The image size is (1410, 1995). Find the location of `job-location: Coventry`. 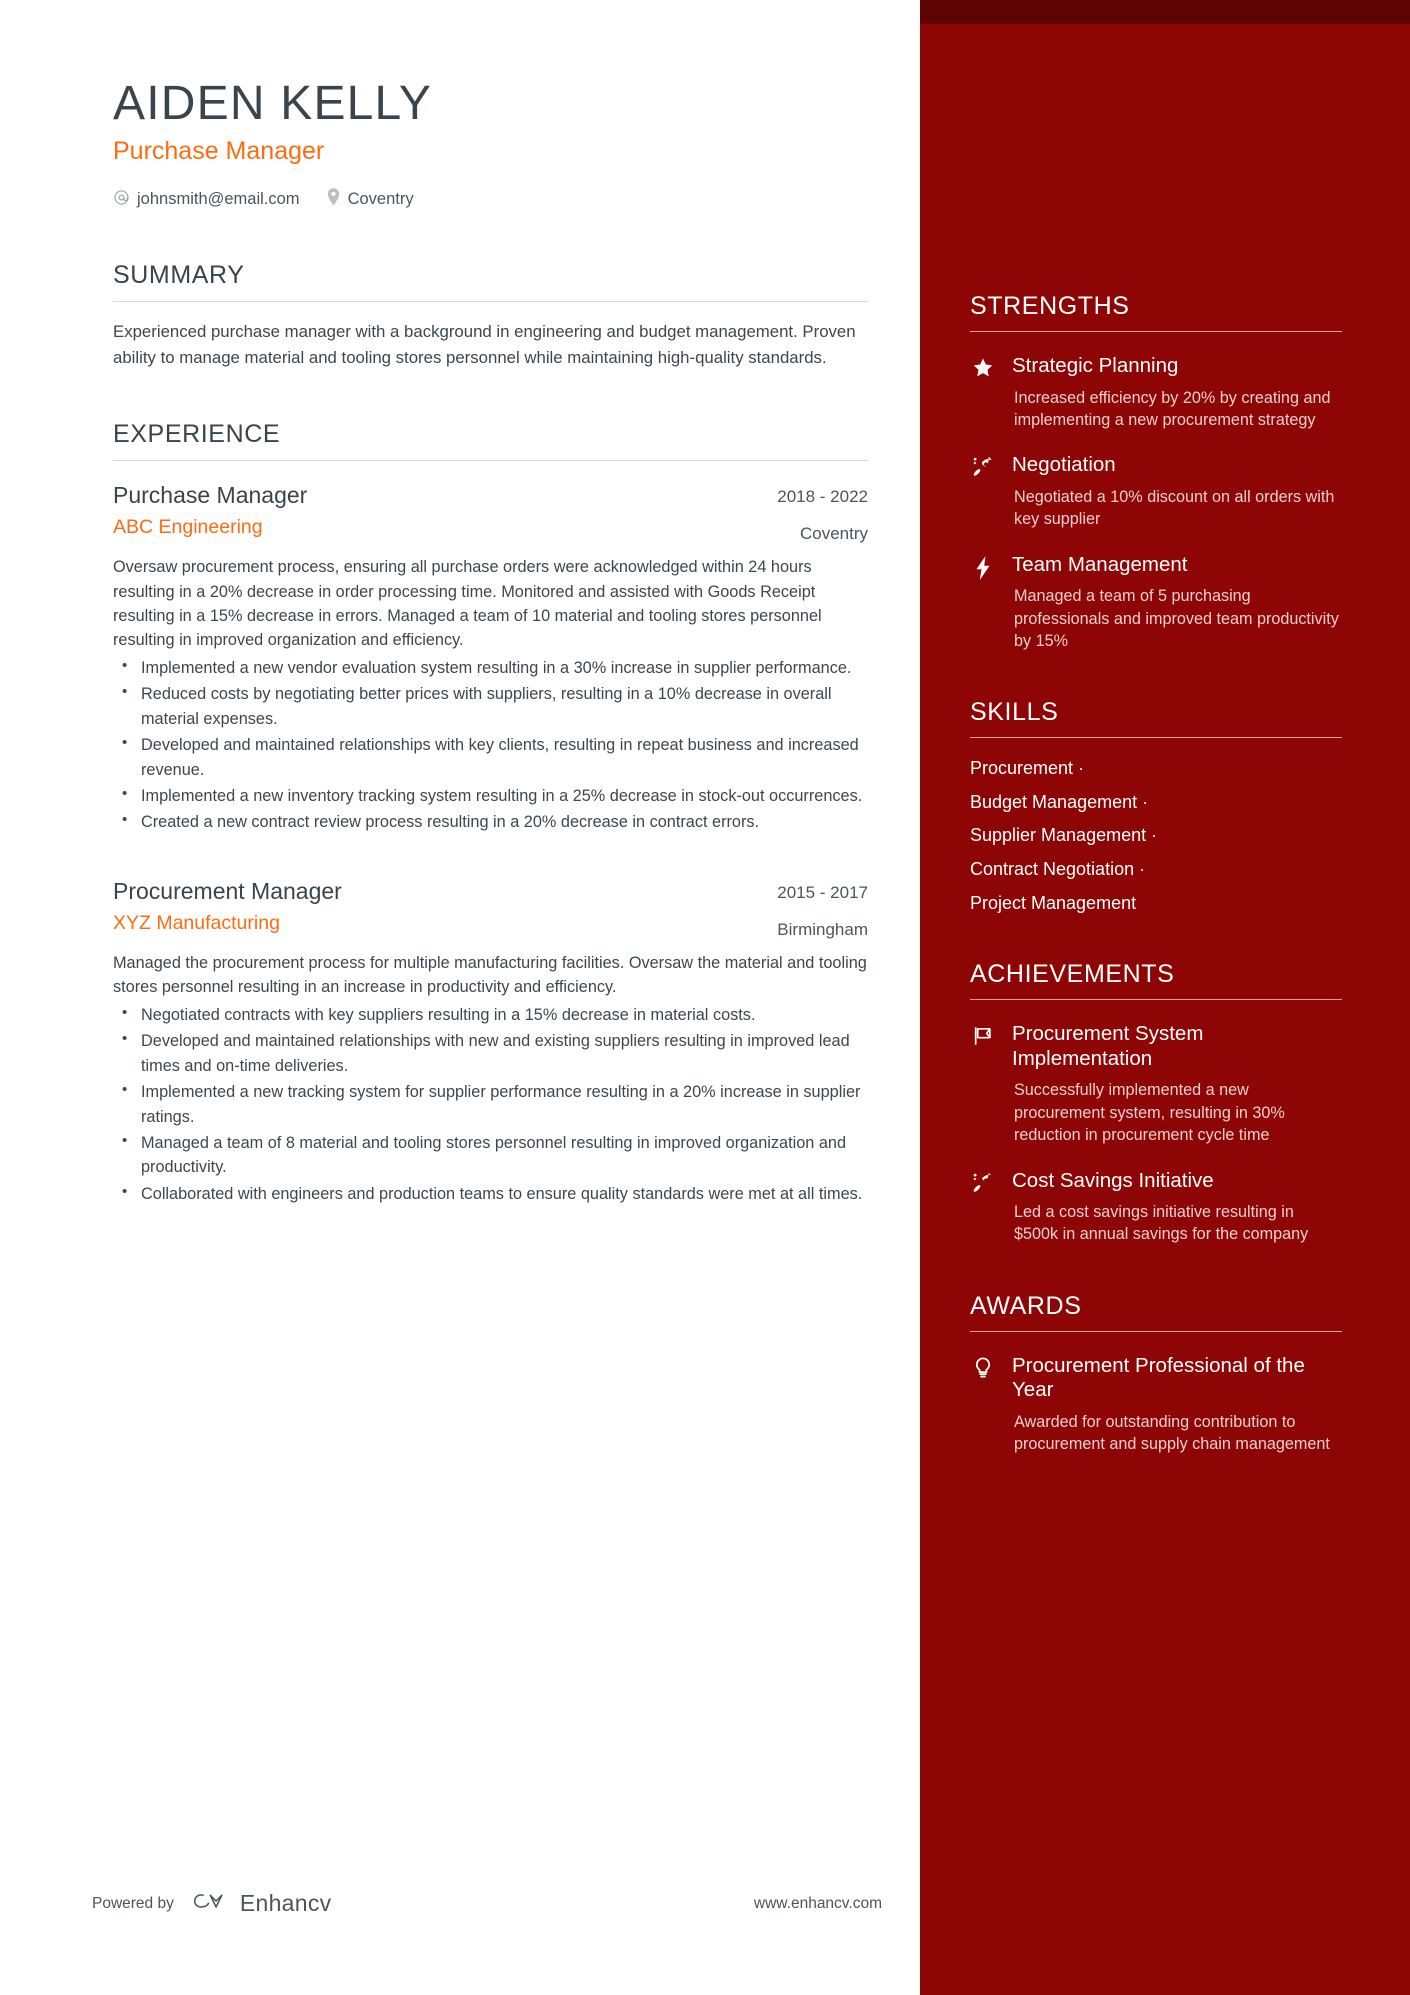

job-location: Coventry is located at coordinates (833, 534).